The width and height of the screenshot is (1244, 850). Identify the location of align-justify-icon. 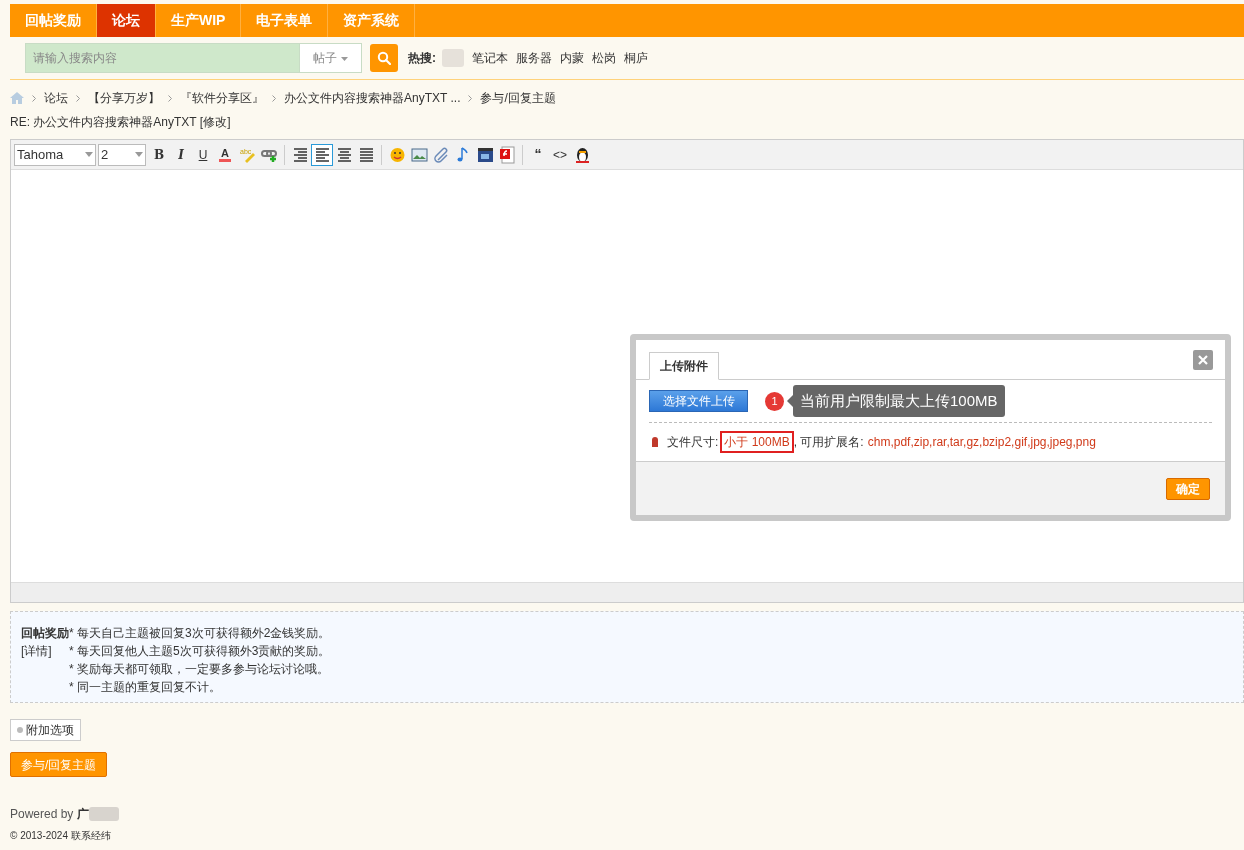
(366, 154).